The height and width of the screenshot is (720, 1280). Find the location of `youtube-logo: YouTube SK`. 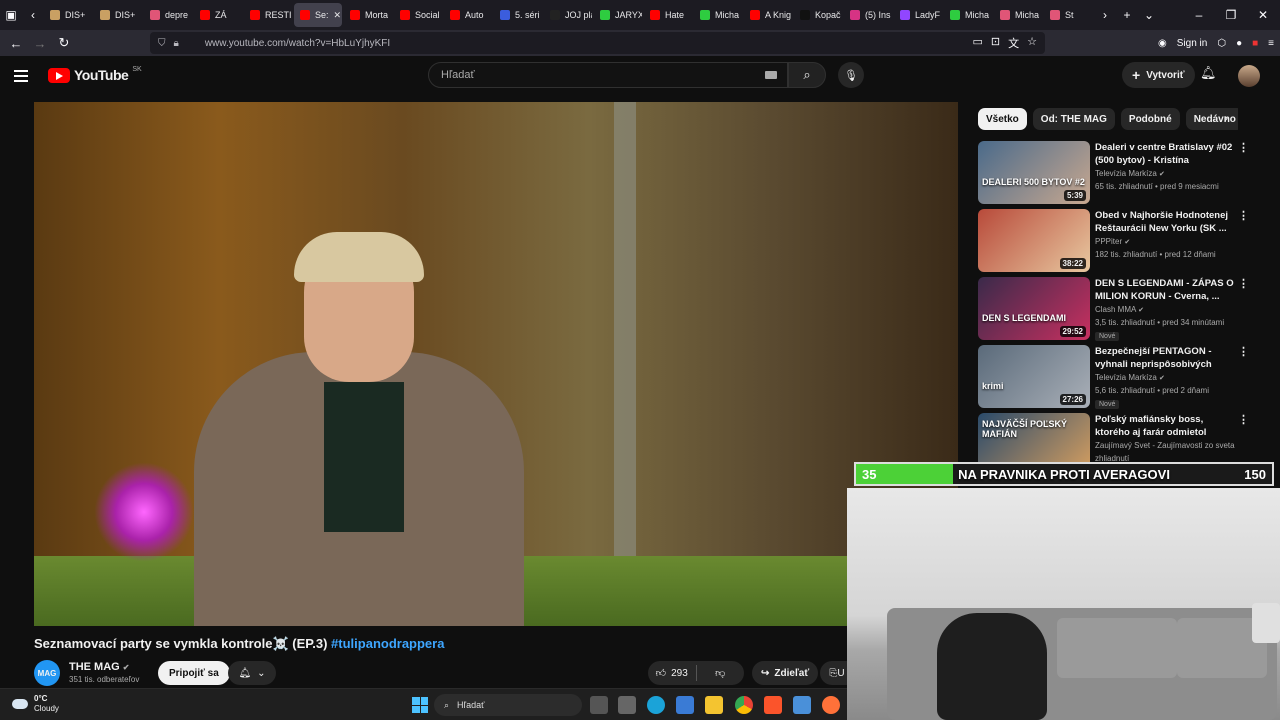

youtube-logo: YouTube SK is located at coordinates (95, 74).